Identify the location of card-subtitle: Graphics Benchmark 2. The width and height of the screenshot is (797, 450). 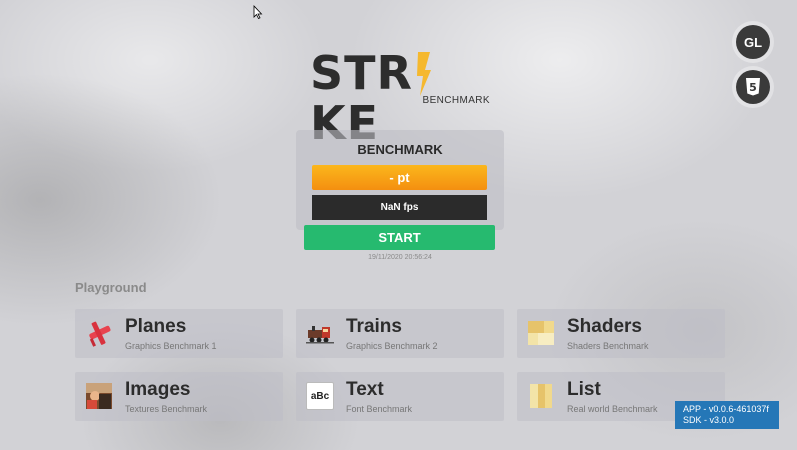
(392, 346).